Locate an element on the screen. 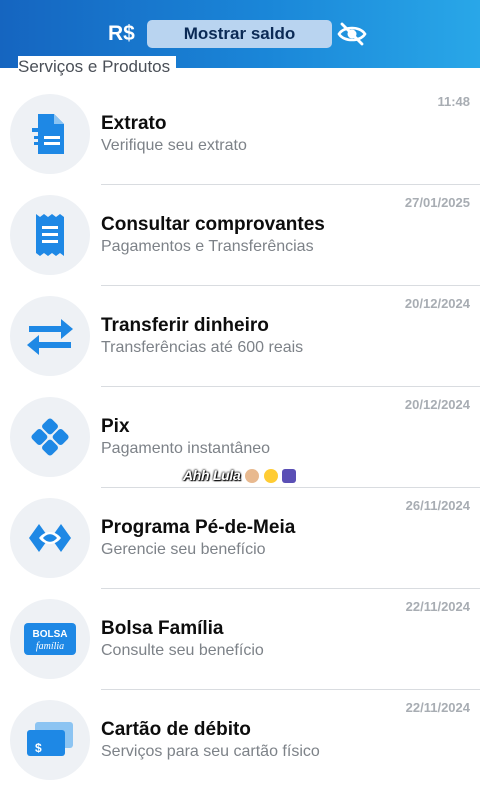 The width and height of the screenshot is (480, 791). item-time: 27/01/2025 is located at coordinates (437, 202).